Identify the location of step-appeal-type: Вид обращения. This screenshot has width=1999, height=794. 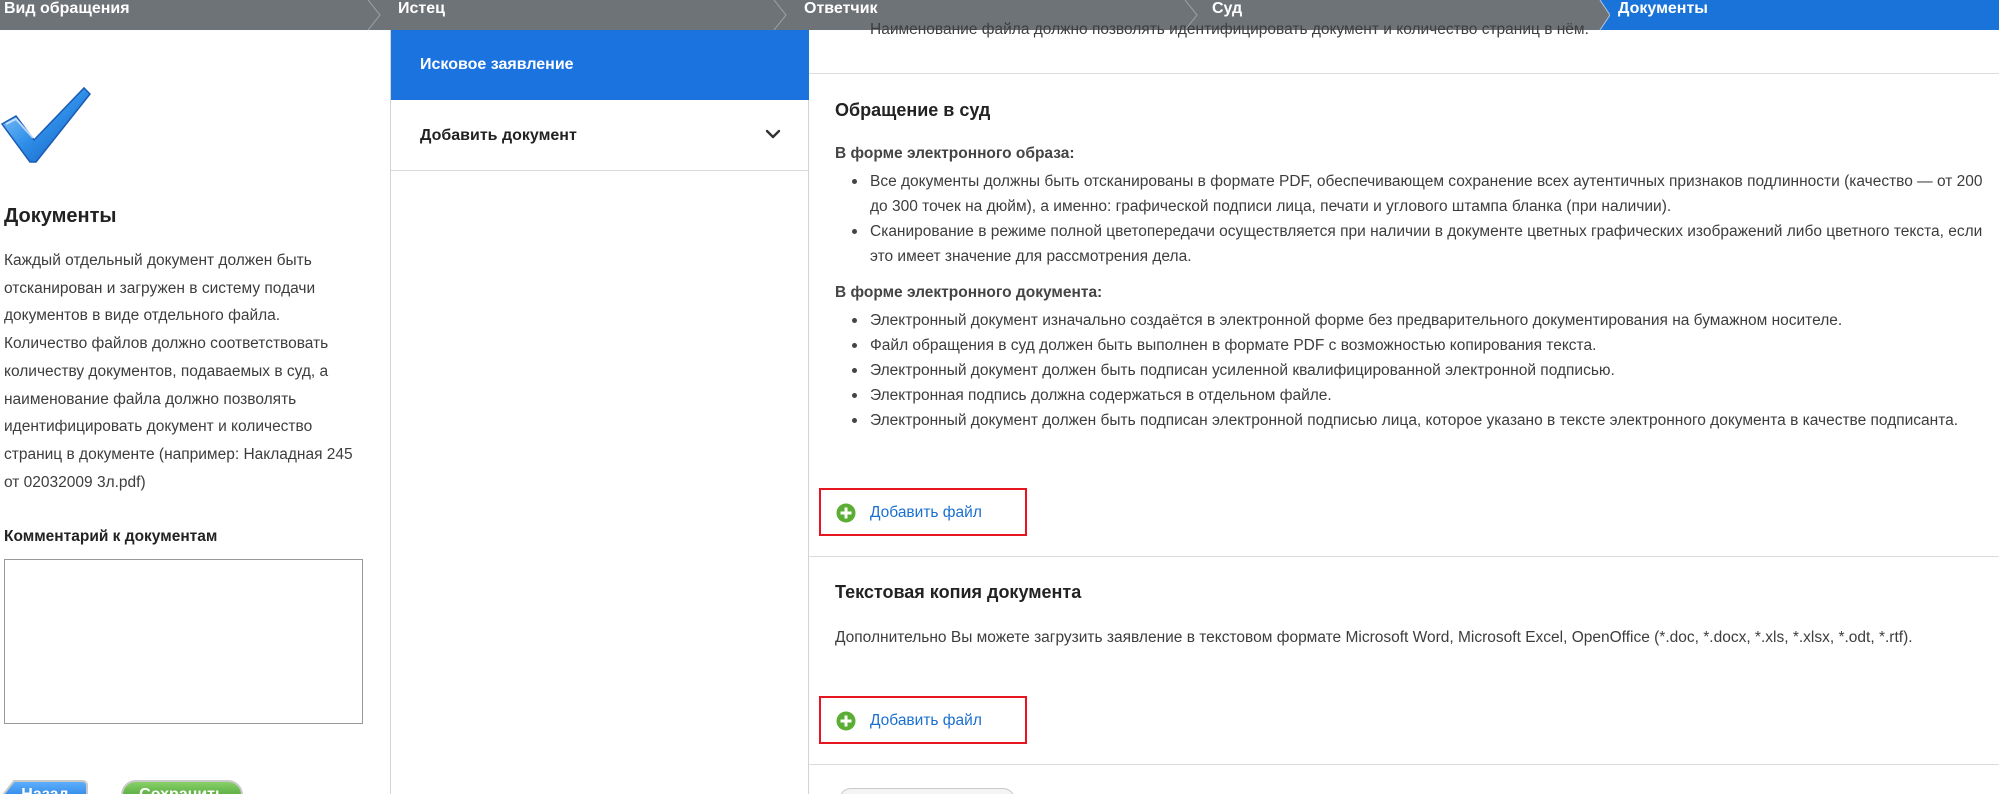
(67, 15).